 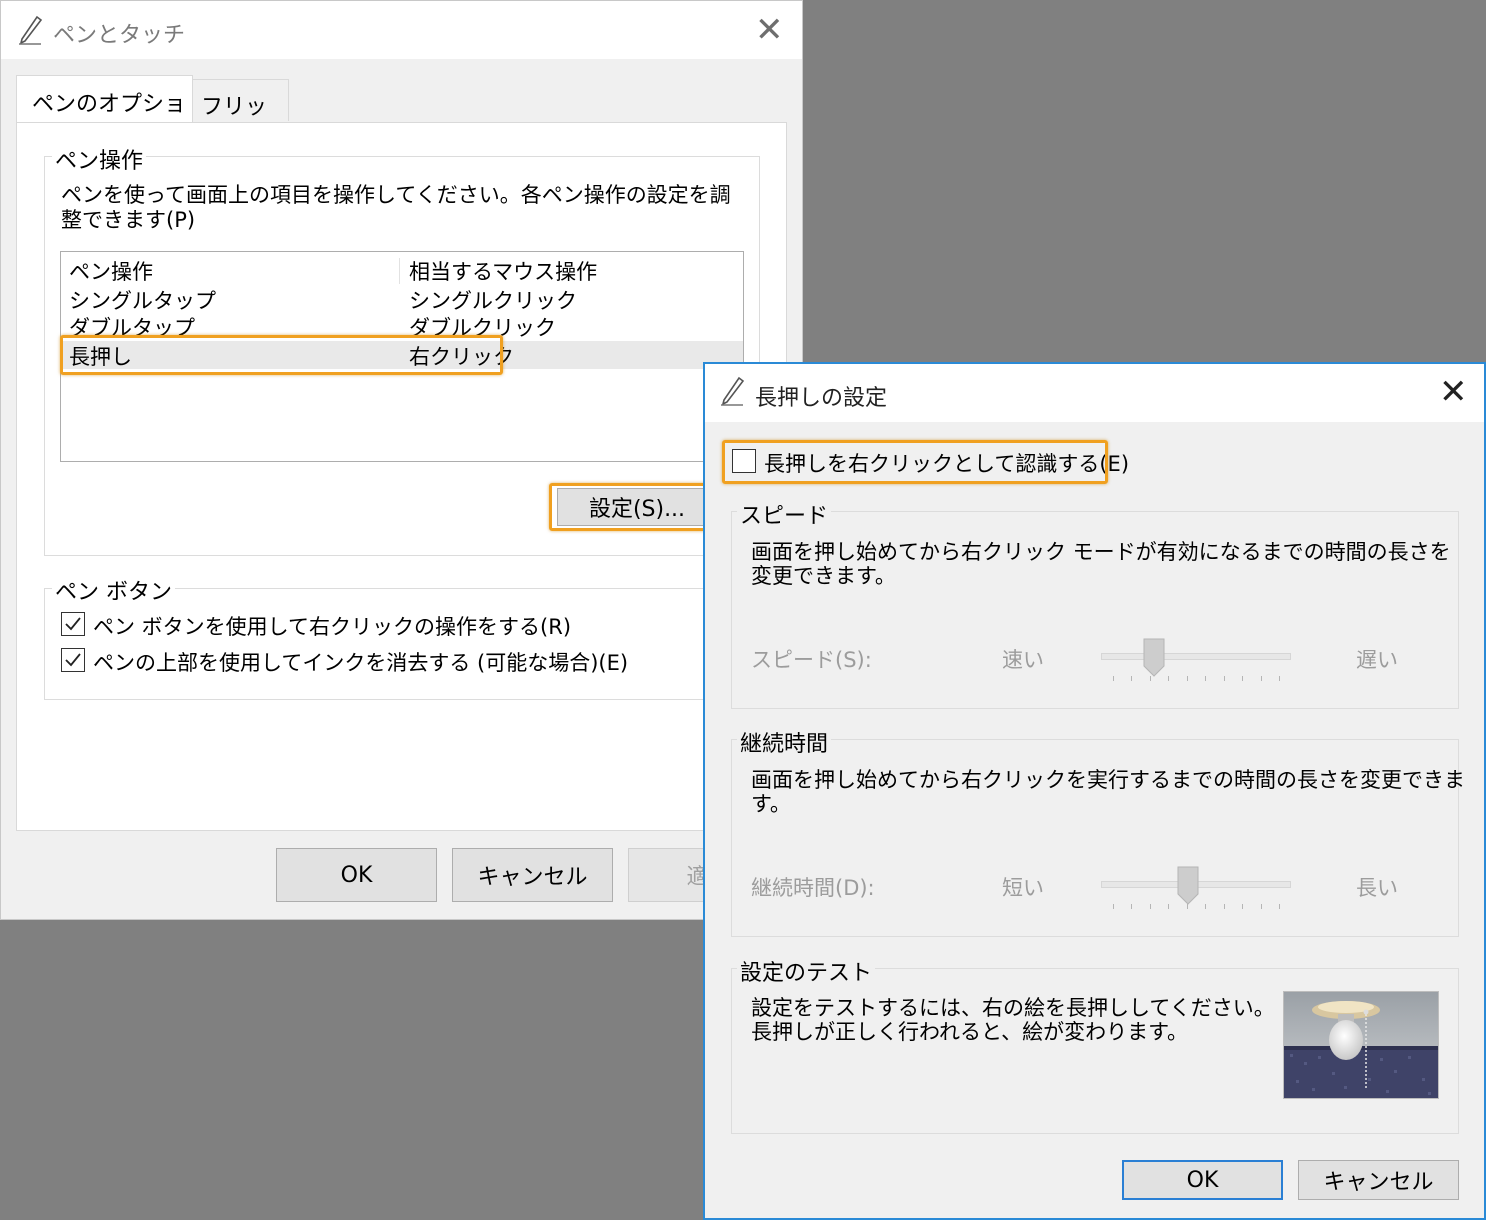 What do you see at coordinates (970, 1032) in the screenshot?
I see `test-description: 長押しが正しく行われると、絵が変わります。` at bounding box center [970, 1032].